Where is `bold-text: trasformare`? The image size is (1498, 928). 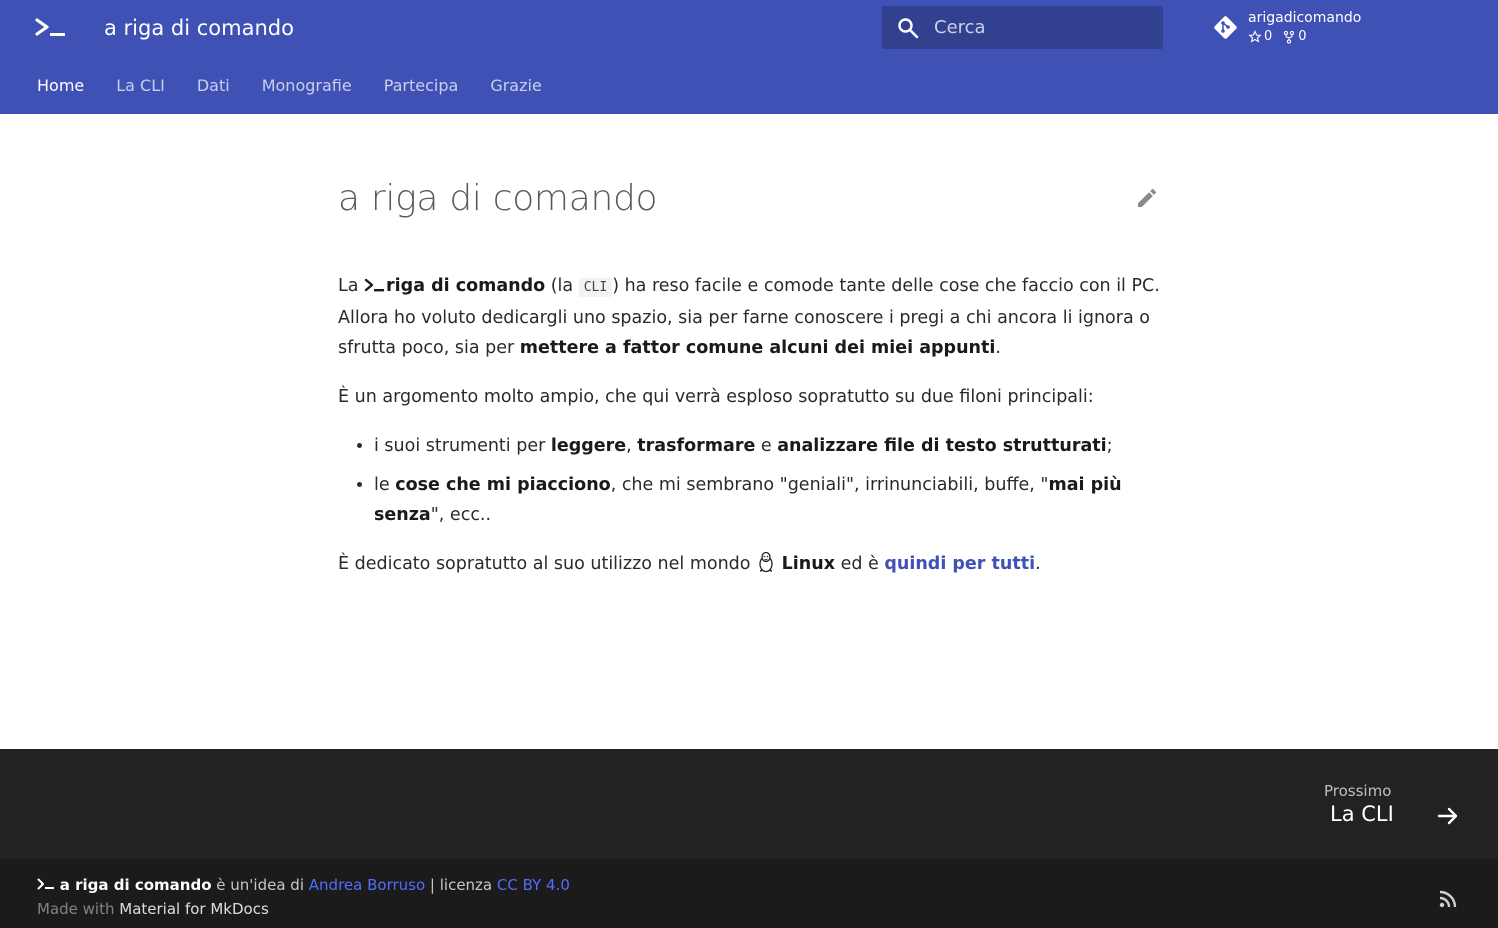 bold-text: trasformare is located at coordinates (696, 446).